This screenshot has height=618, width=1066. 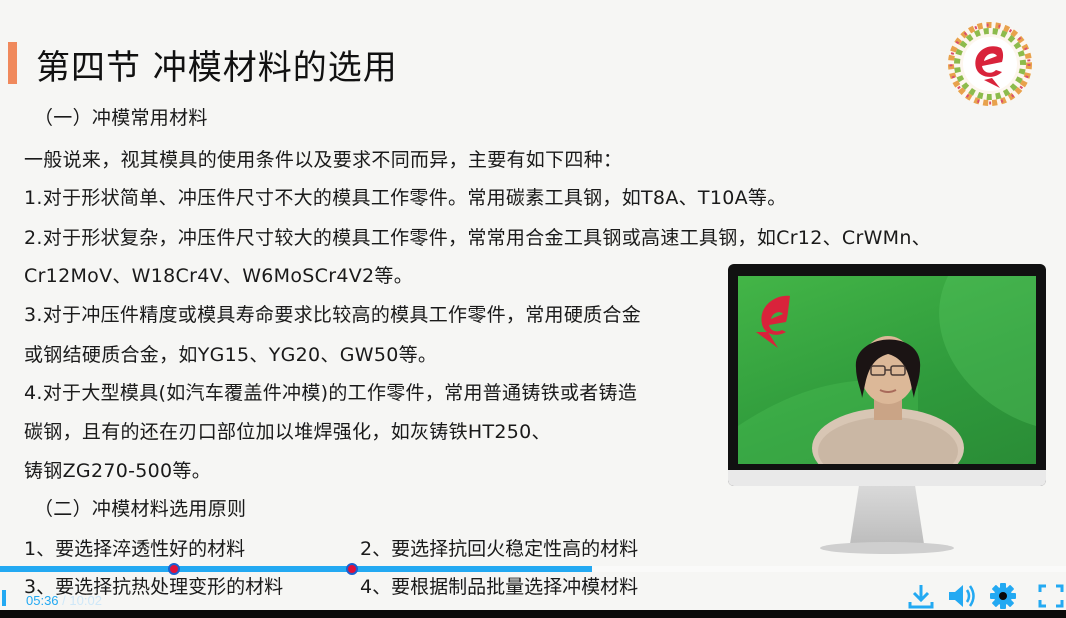 I want to click on player-controls: 05:36 / 10:02, so click(x=533, y=593).